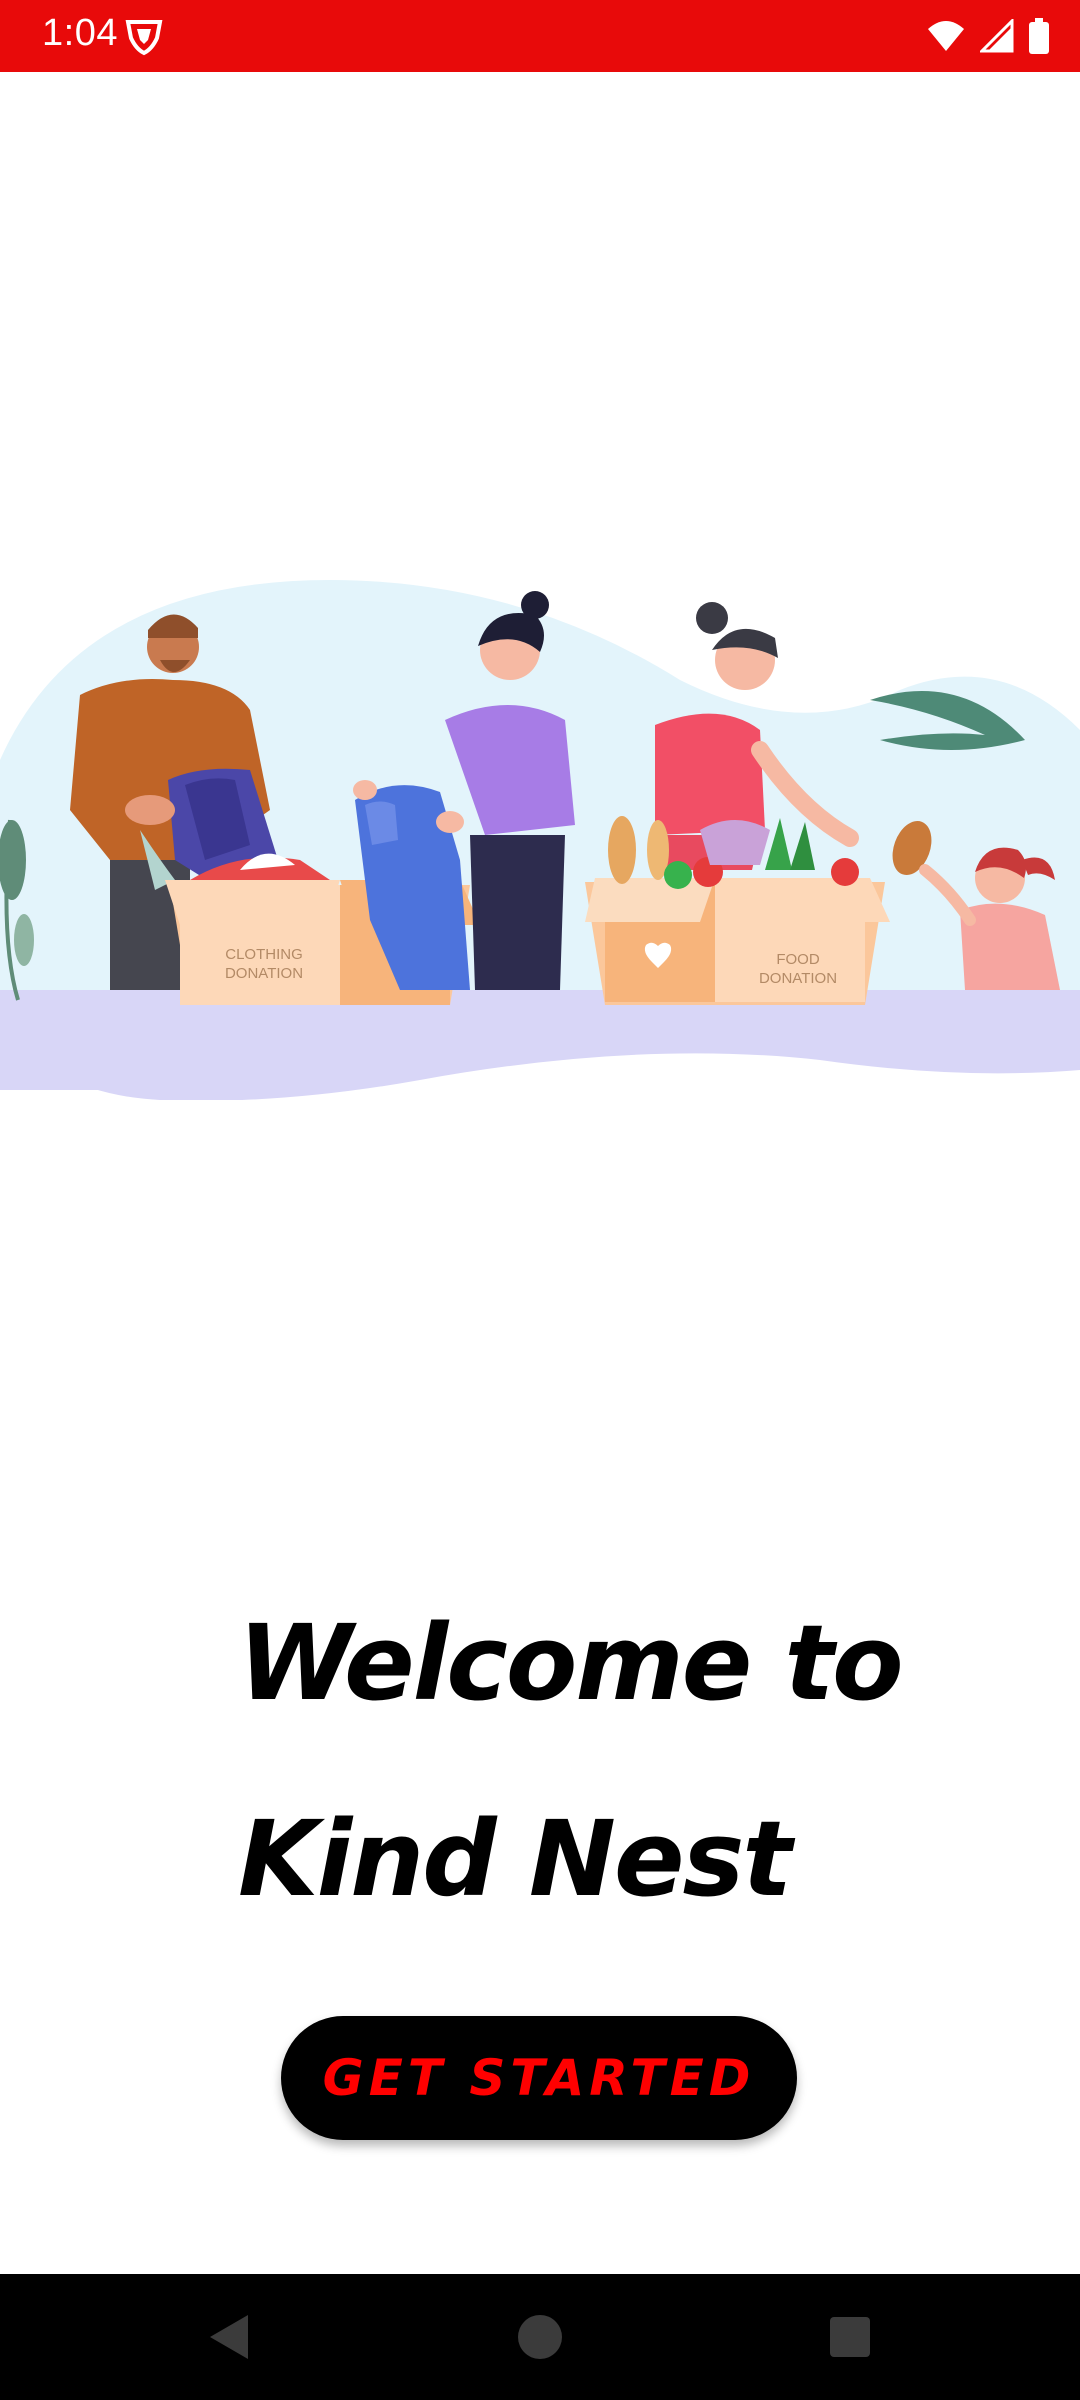 The image size is (1080, 2400). Describe the element at coordinates (540, 36) in the screenshot. I see `status-bar: 1:04` at that location.